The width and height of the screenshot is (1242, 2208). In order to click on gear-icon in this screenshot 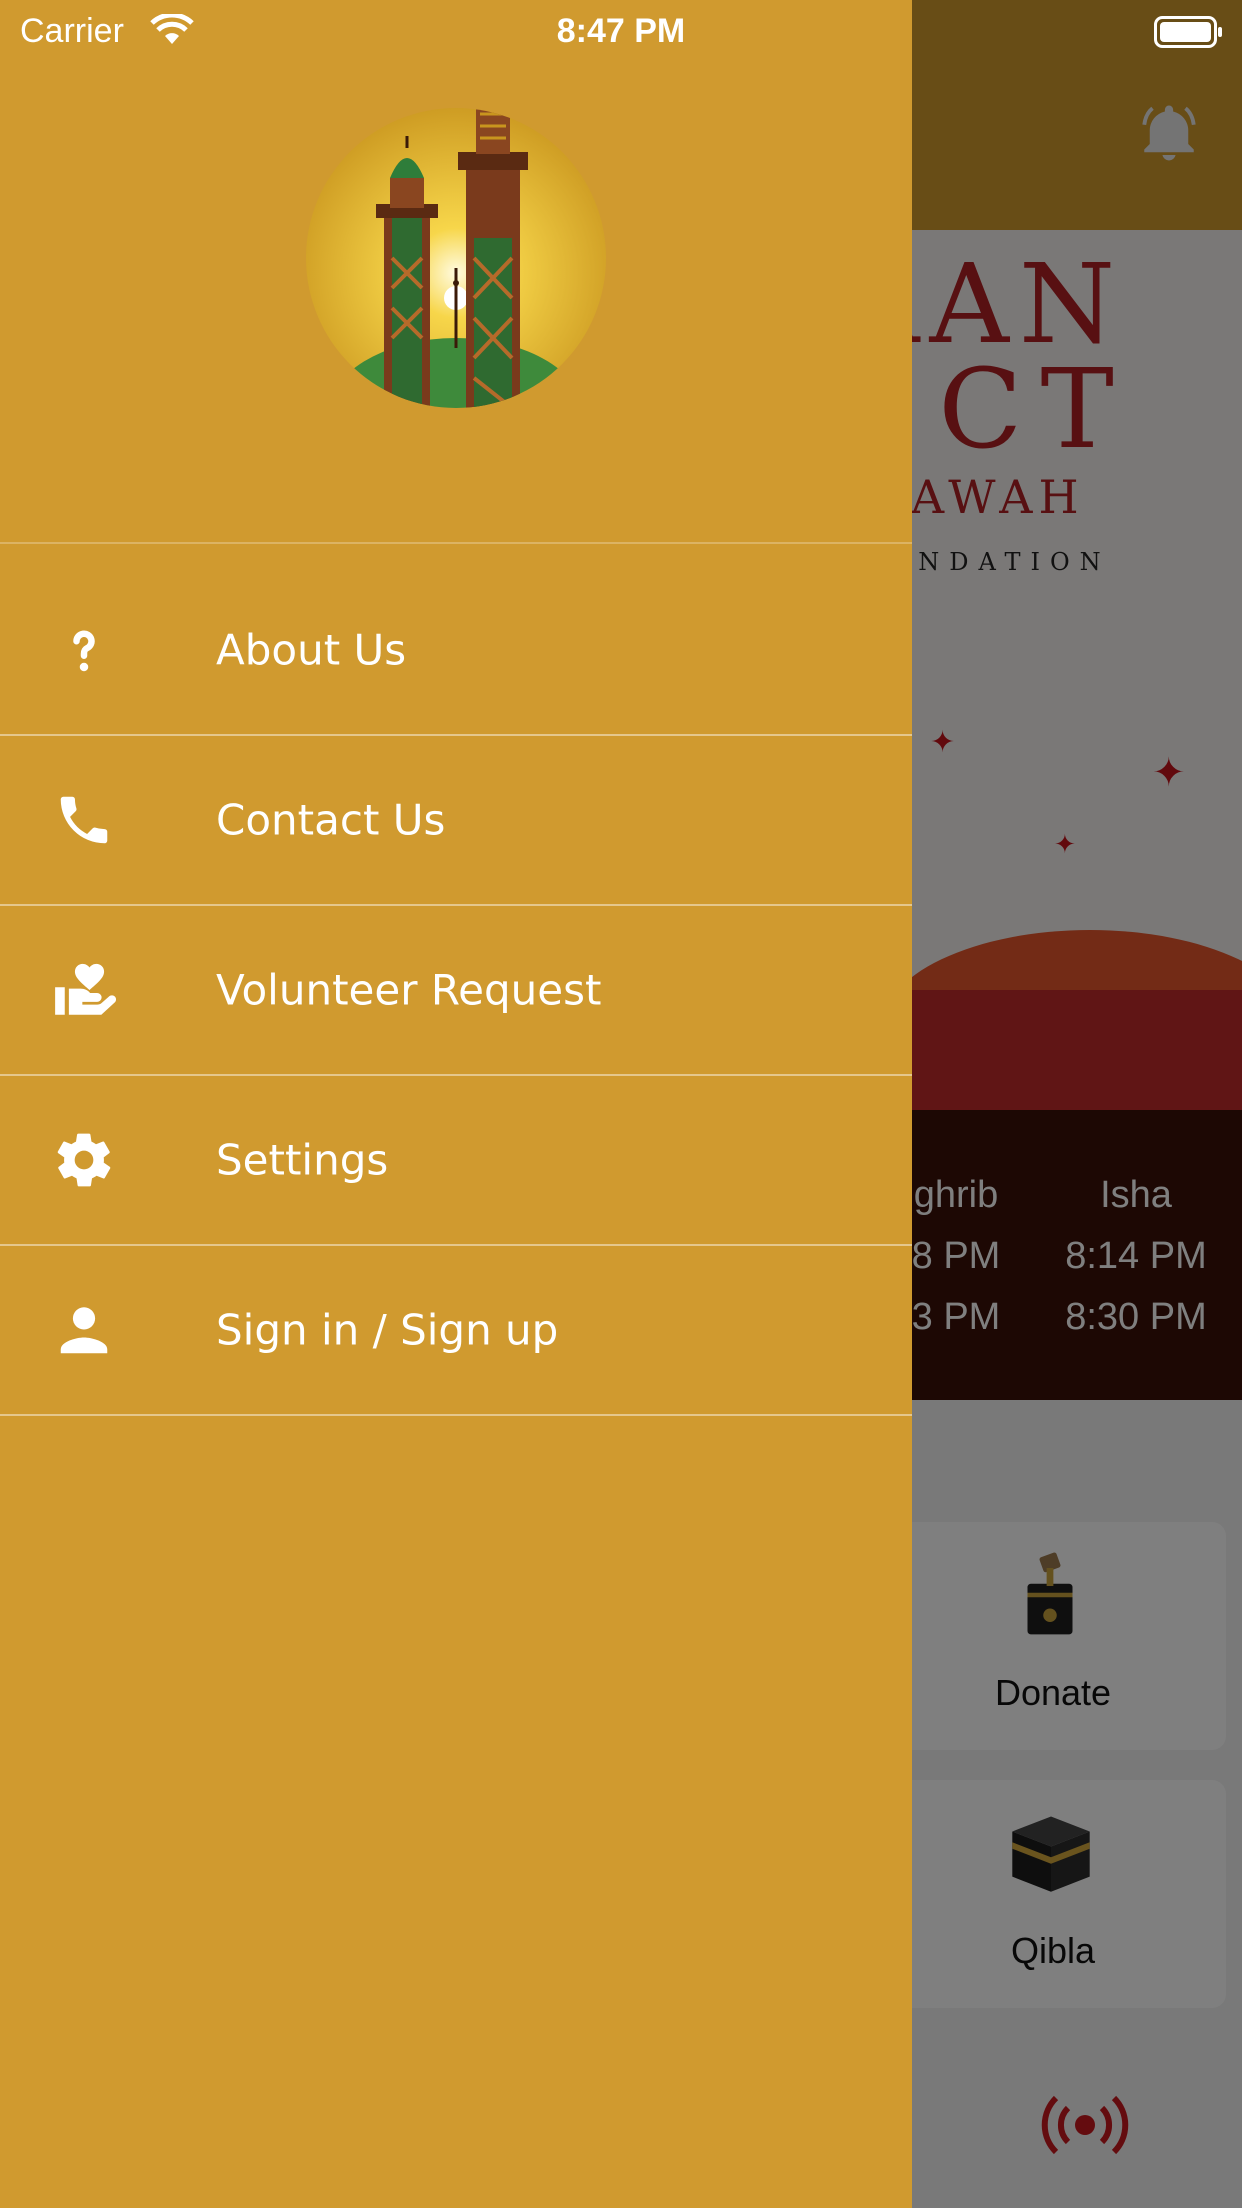, I will do `click(84, 1160)`.